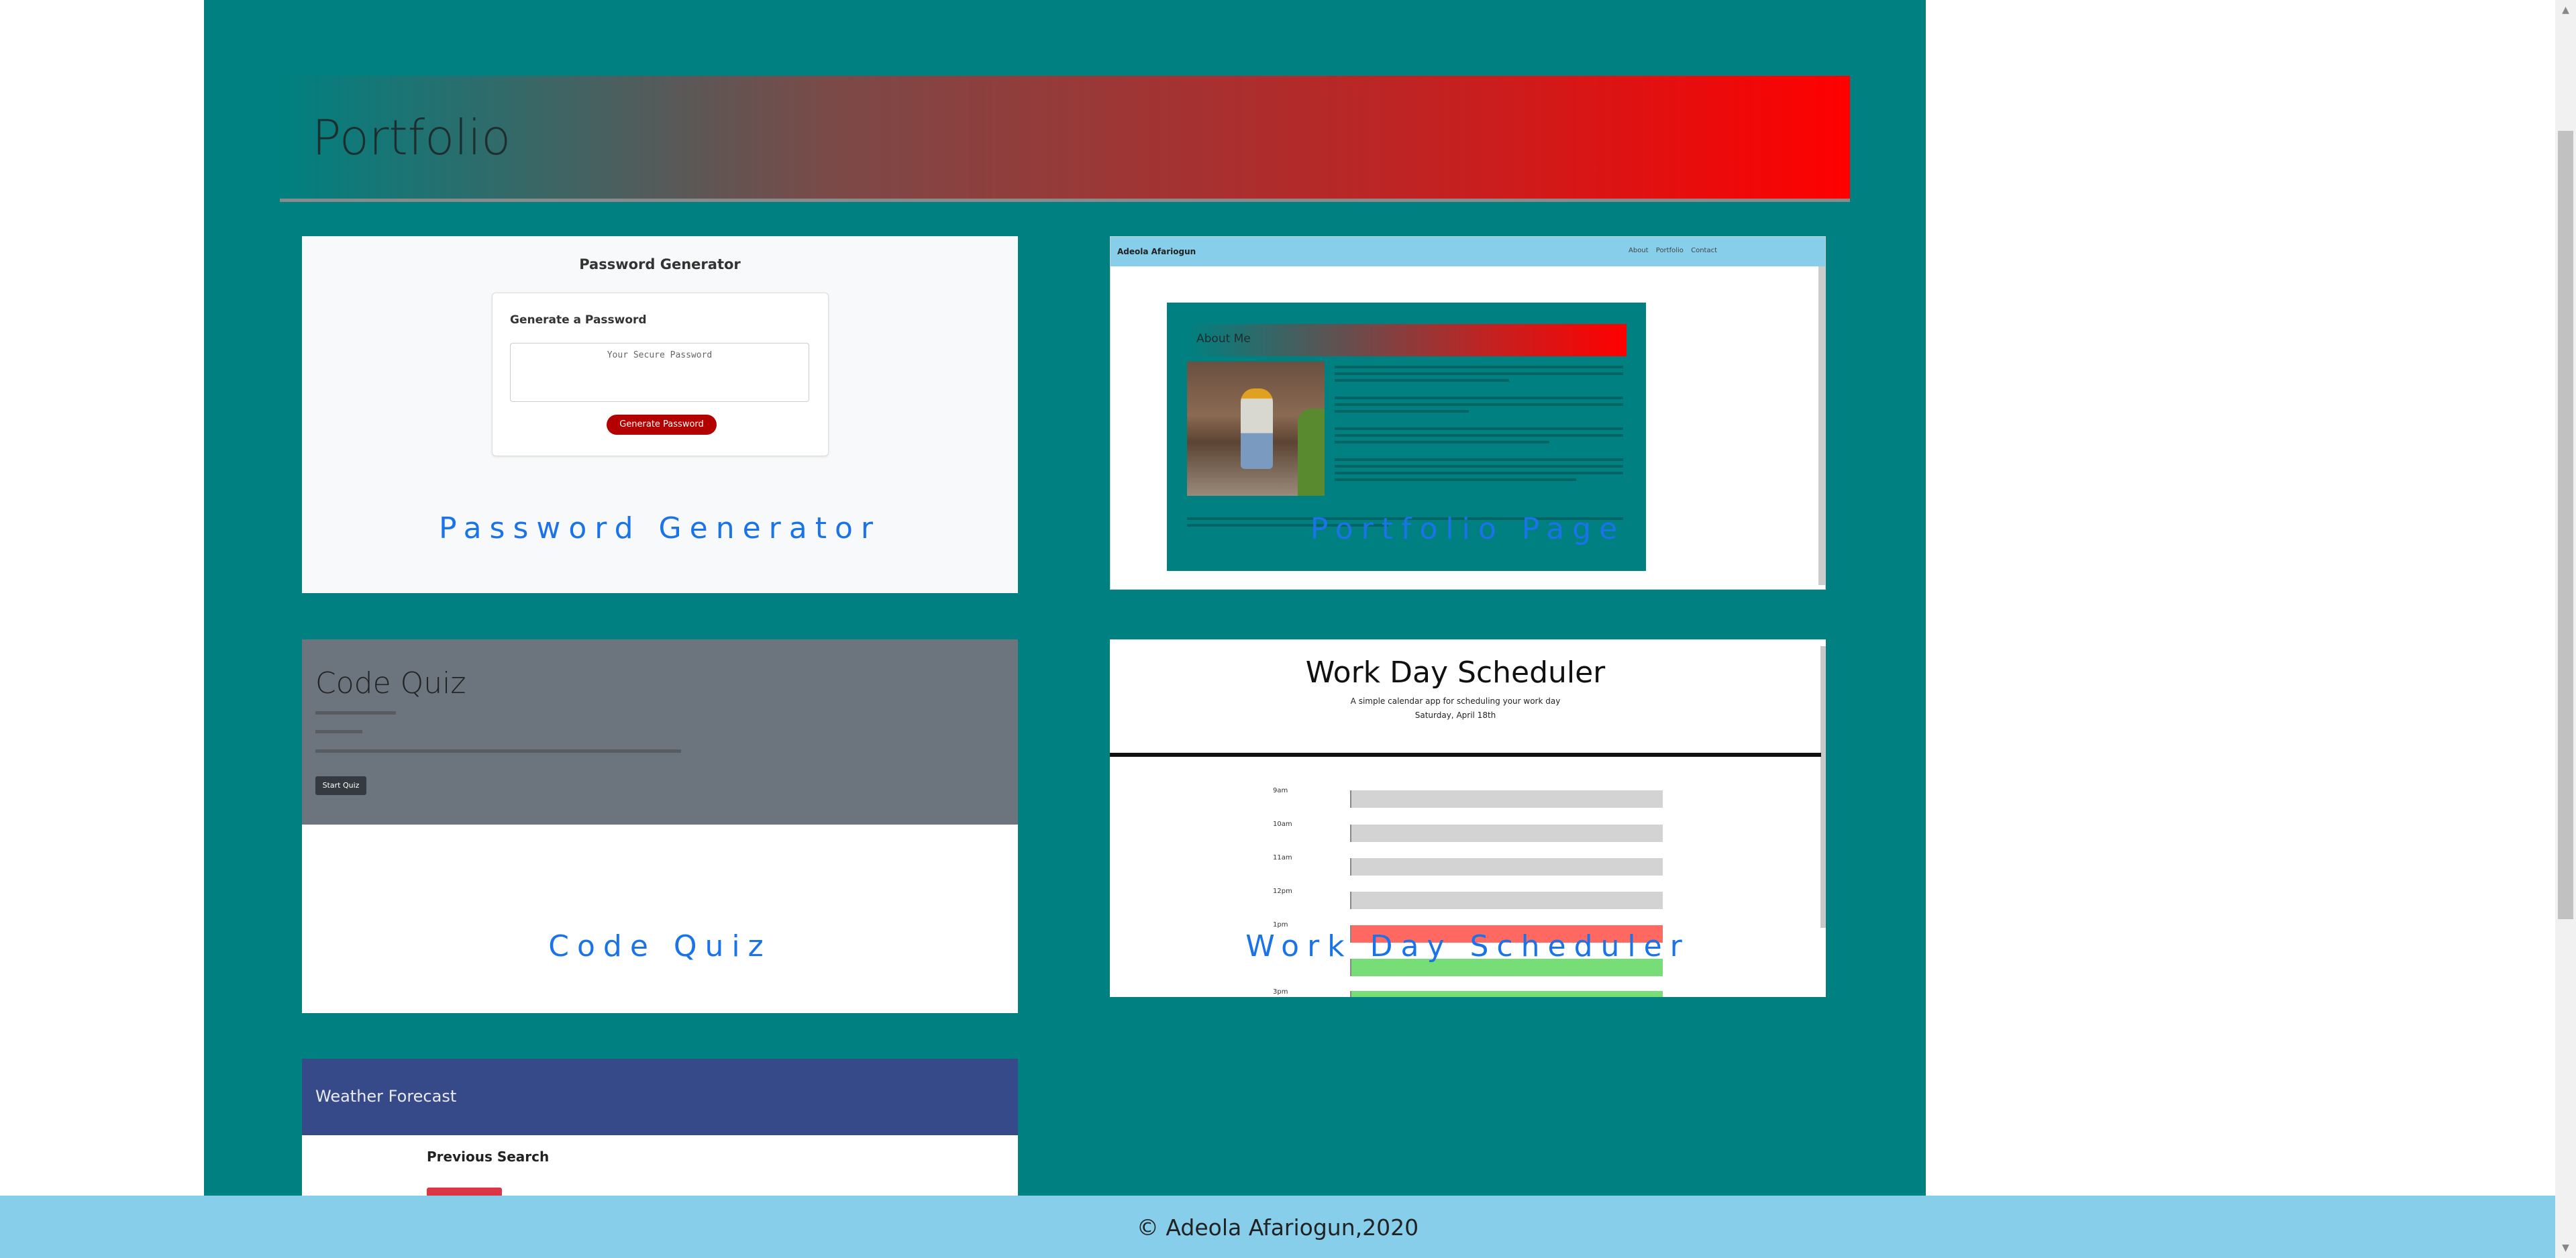  Describe the element at coordinates (1065, 139) in the screenshot. I see `page-header: Portfolio` at that location.